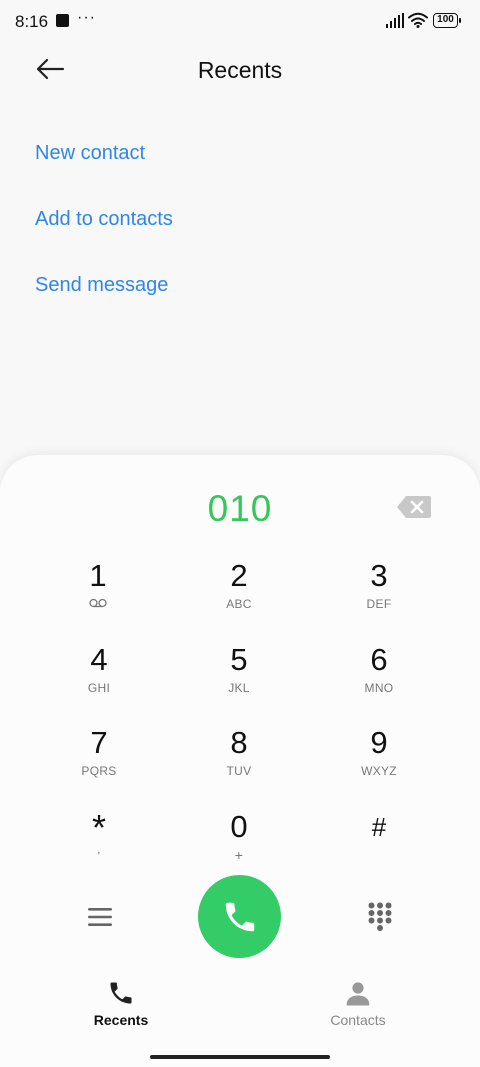 The height and width of the screenshot is (1067, 480). What do you see at coordinates (239, 742) in the screenshot?
I see `key-digit: 8` at bounding box center [239, 742].